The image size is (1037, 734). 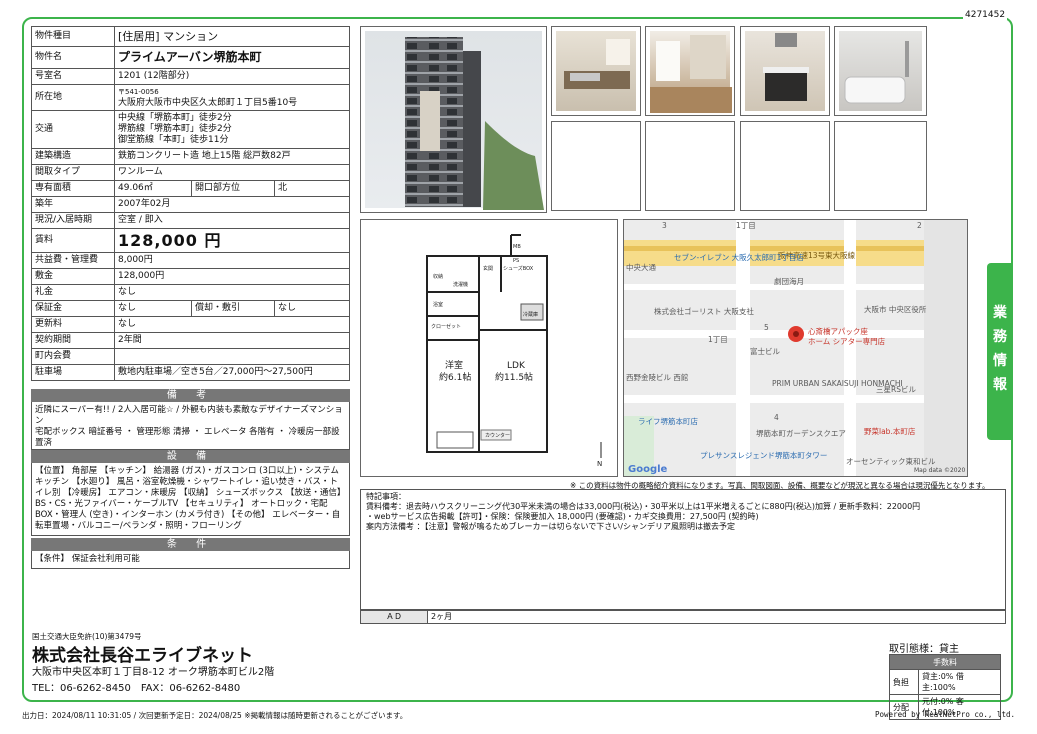 I want to click on rent-label: 賃料, so click(x=73, y=240).